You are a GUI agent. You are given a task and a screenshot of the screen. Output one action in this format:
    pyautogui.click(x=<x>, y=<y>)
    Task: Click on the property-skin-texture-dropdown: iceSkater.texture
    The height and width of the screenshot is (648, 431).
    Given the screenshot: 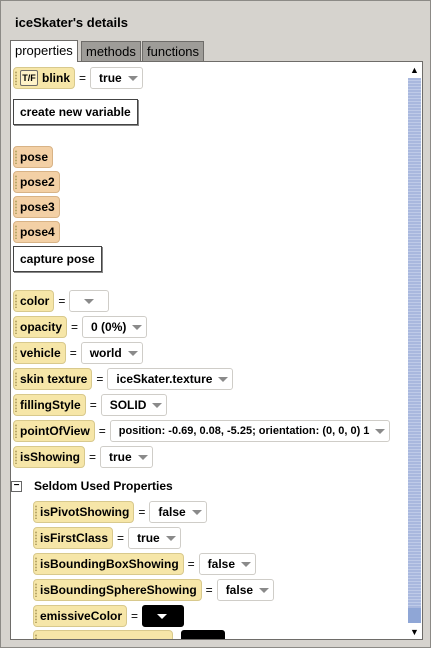 What is the action you would take?
    pyautogui.click(x=170, y=379)
    